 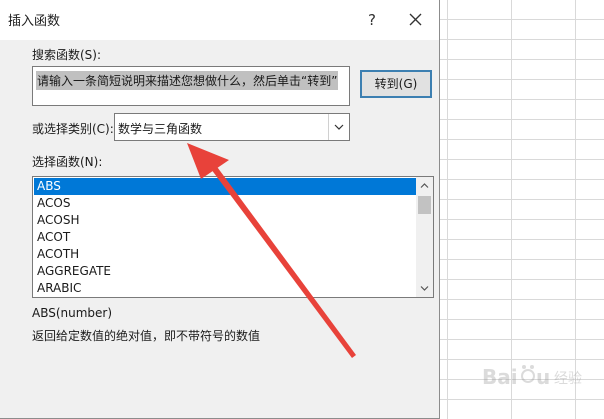 What do you see at coordinates (225, 288) in the screenshot?
I see `list-item: ARABIC` at bounding box center [225, 288].